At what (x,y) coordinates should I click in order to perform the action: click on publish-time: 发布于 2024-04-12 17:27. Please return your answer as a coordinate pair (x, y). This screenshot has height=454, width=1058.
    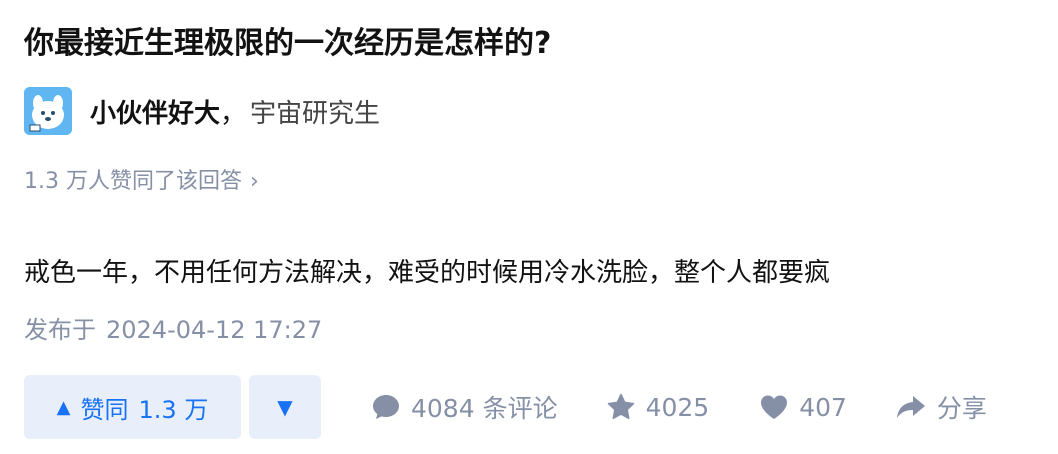
    Looking at the image, I should click on (173, 330).